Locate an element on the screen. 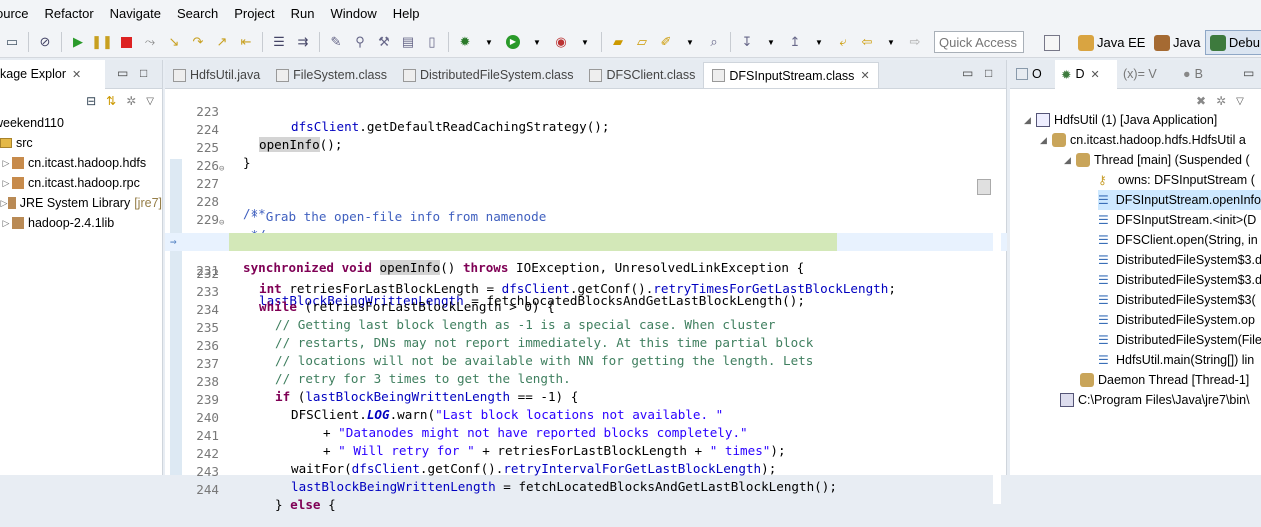  menu-search: Search is located at coordinates (197, 13).